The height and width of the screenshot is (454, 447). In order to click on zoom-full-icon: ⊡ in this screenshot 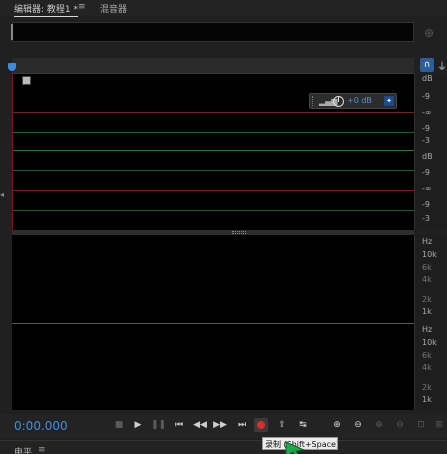, I will do `click(421, 425)`.